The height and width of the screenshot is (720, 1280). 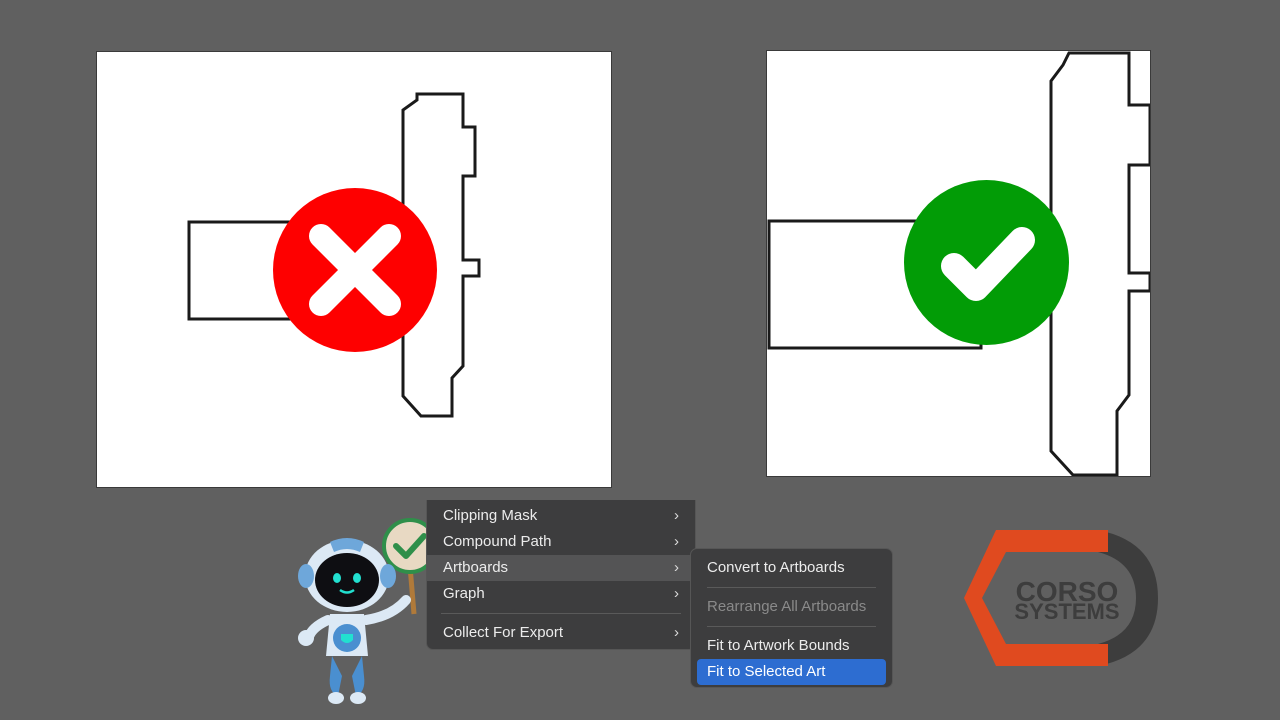 What do you see at coordinates (561, 568) in the screenshot?
I see `menu-item-artboards: Artboards ›` at bounding box center [561, 568].